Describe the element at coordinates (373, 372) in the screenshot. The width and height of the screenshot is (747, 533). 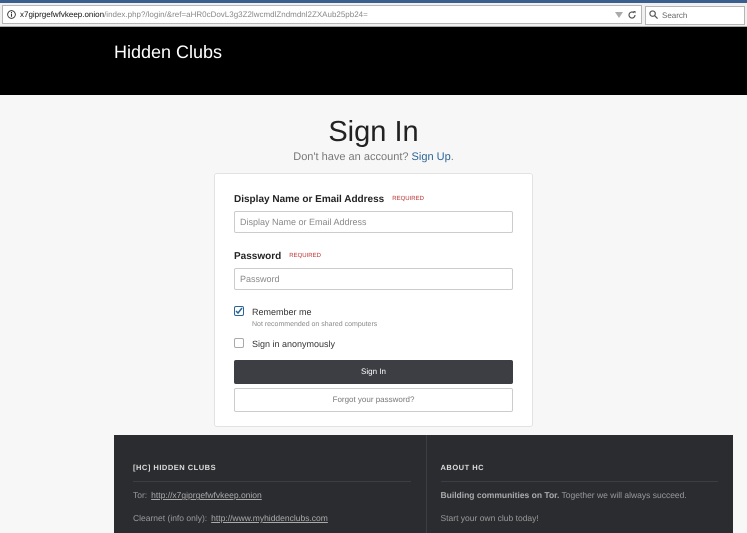
I see `sign-in-button: Sign In` at that location.